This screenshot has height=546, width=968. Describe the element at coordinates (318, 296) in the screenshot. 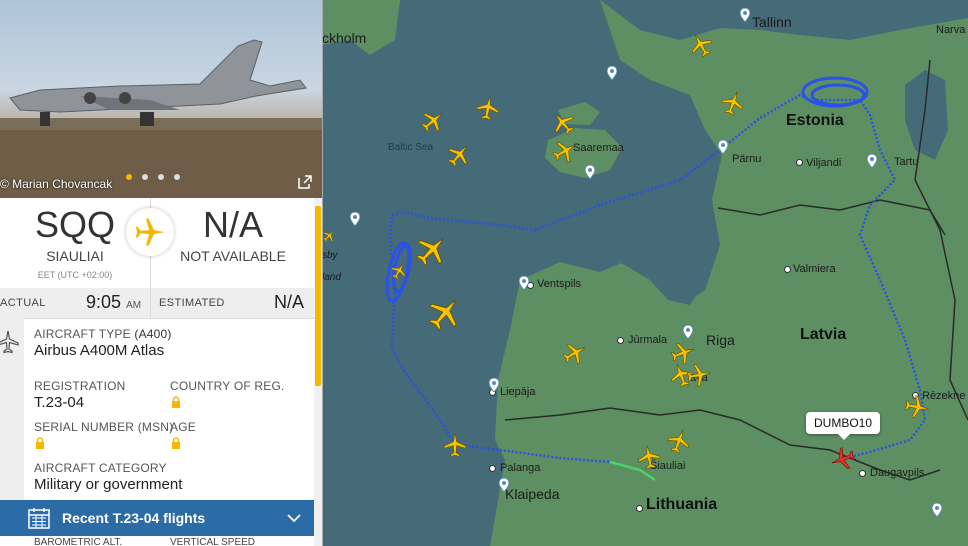

I see `scrollbar-thumb` at that location.